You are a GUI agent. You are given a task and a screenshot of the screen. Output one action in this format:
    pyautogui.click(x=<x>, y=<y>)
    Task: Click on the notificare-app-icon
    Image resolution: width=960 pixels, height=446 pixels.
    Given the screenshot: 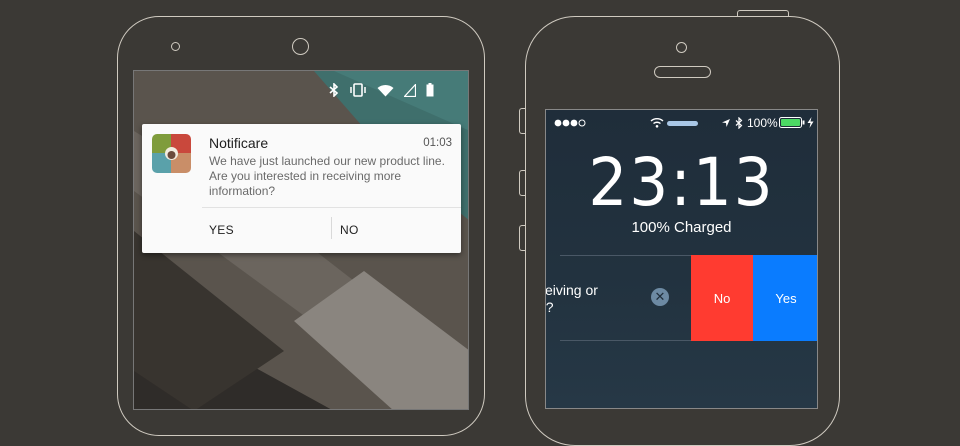 What is the action you would take?
    pyautogui.click(x=171, y=153)
    